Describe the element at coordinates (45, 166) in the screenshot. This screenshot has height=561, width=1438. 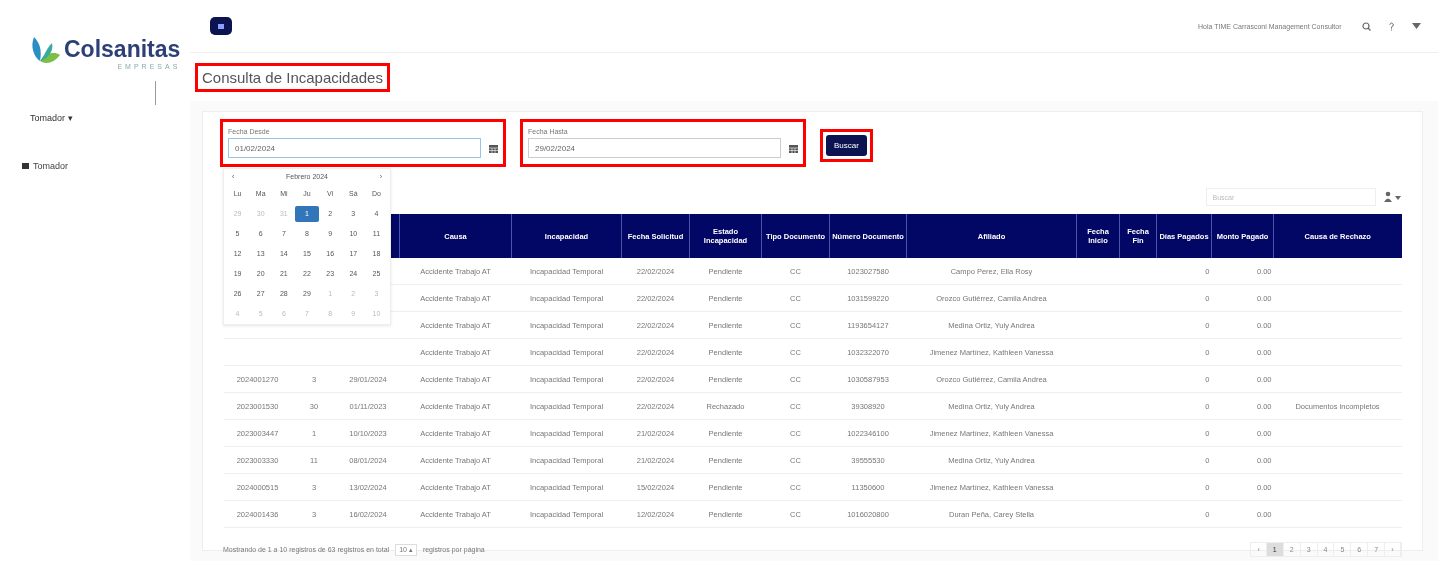
I see `sidebar-item: Tomador` at that location.